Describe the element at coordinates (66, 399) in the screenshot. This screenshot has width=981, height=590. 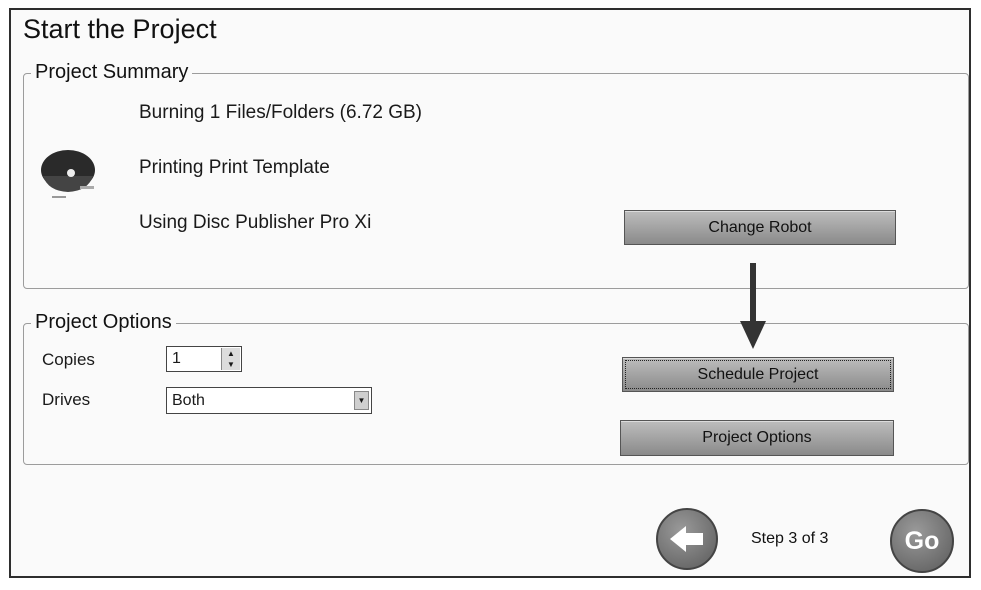
I see `drives-label: Drives` at that location.